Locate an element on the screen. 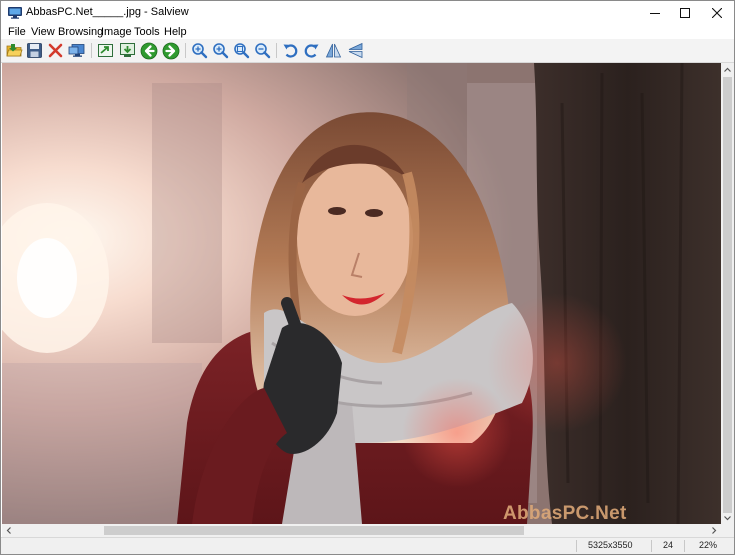 The height and width of the screenshot is (555, 735). delete-button is located at coordinates (55, 50).